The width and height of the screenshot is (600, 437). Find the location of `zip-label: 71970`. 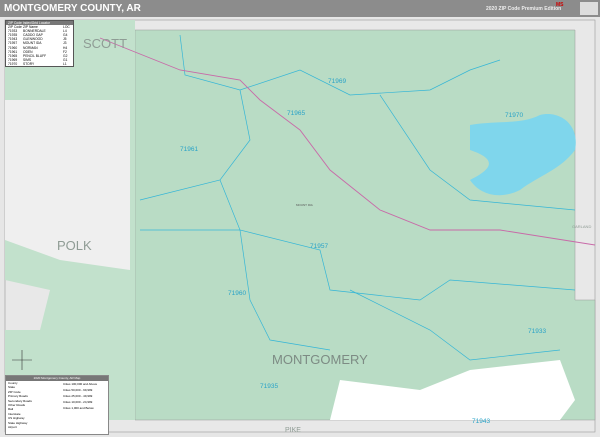

zip-label: 71970 is located at coordinates (514, 115).